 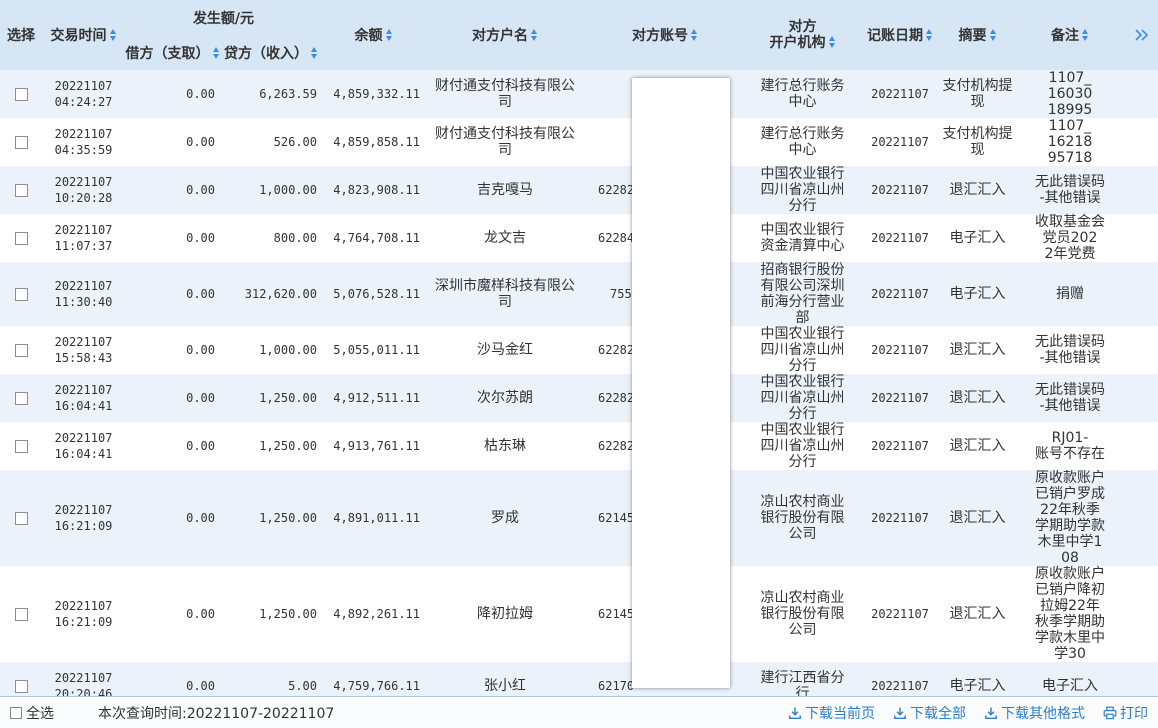 I want to click on header-more-columns, so click(x=1141, y=35).